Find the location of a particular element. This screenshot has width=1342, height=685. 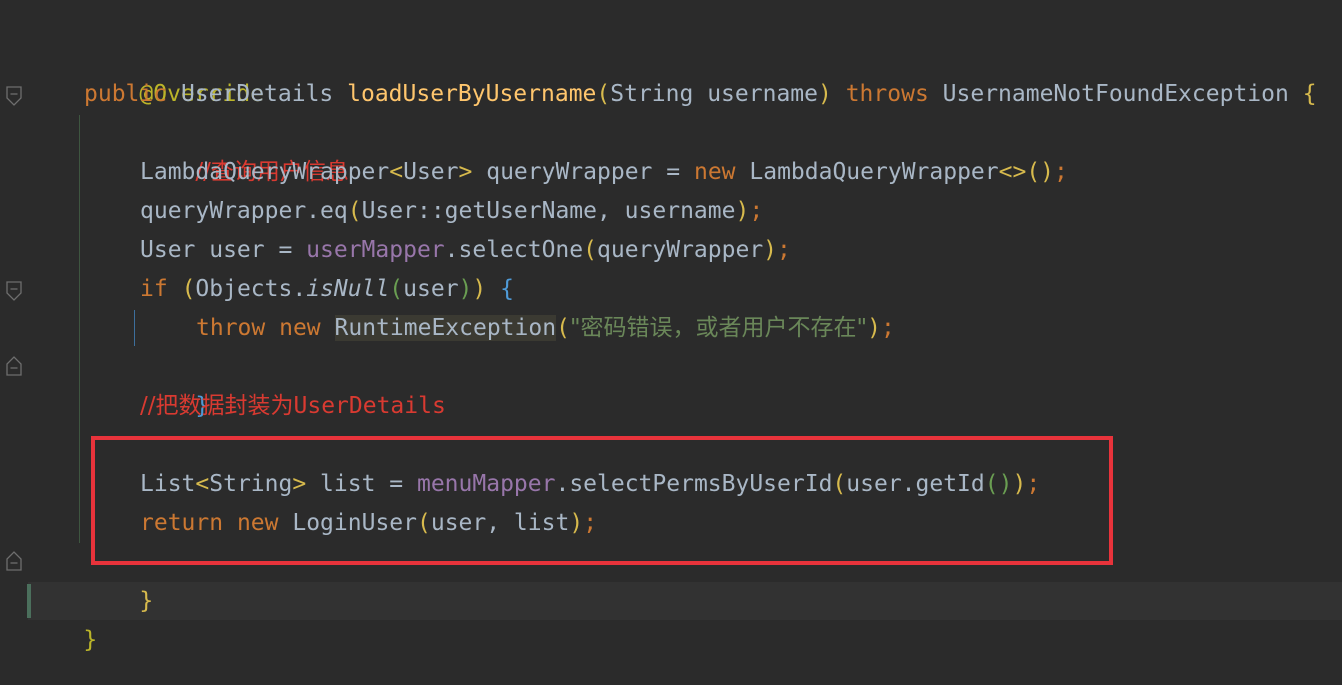

code-line-comment-wrap: //把数据封装为UserDetails is located at coordinates (293, 406).